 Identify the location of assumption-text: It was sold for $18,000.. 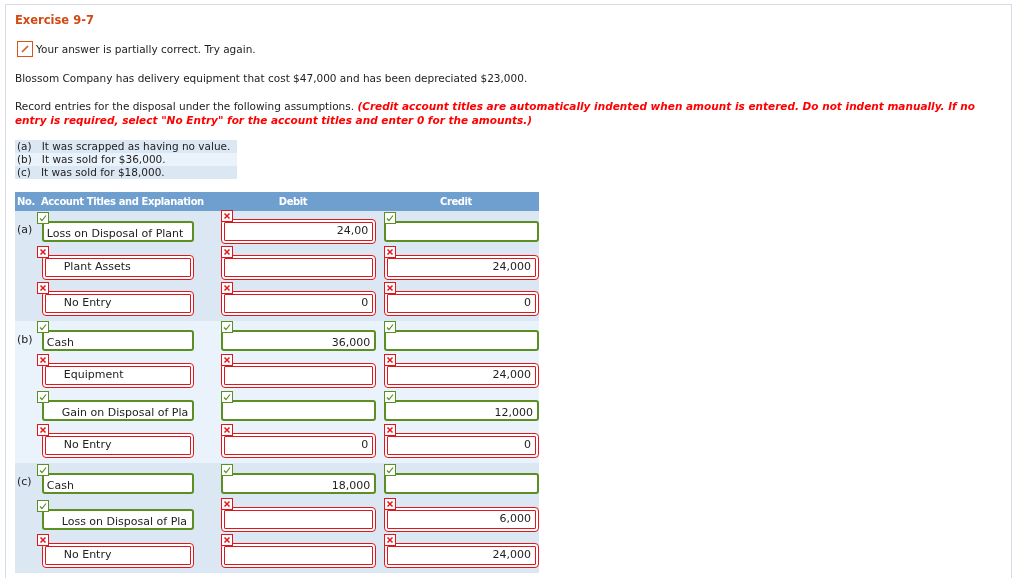
(102, 172).